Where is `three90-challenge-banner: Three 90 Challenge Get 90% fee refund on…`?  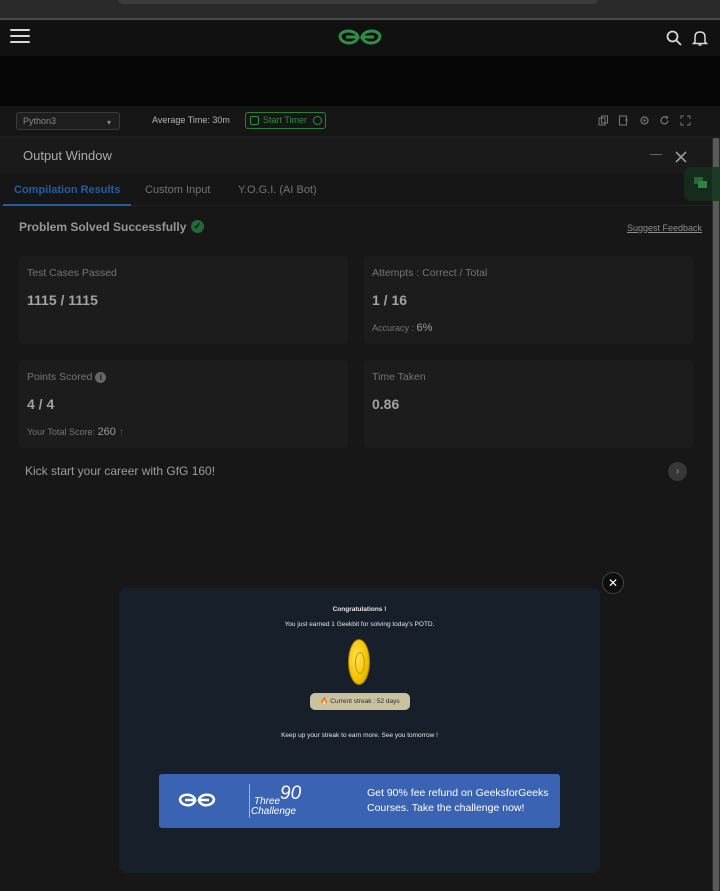 three90-challenge-banner: Three 90 Challenge Get 90% fee refund on… is located at coordinates (359, 801).